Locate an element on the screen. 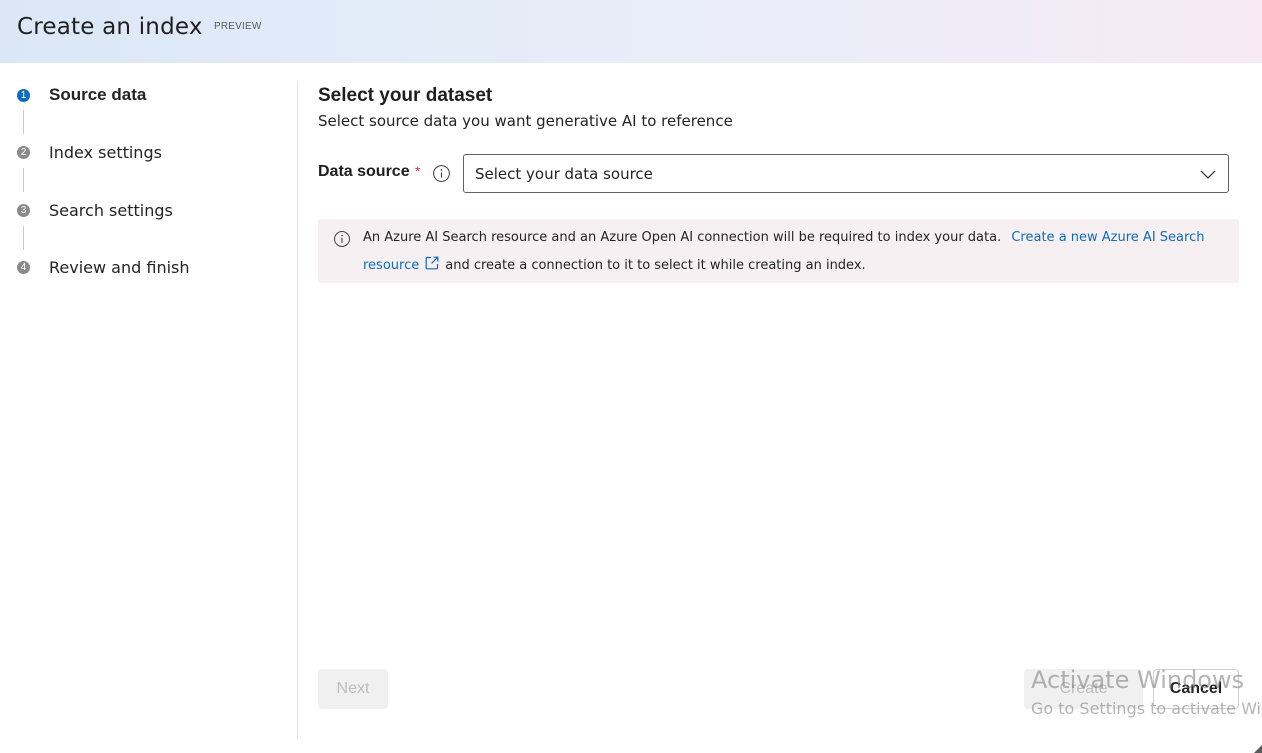  step-index-settings: 2 Index settings is located at coordinates (88, 152).